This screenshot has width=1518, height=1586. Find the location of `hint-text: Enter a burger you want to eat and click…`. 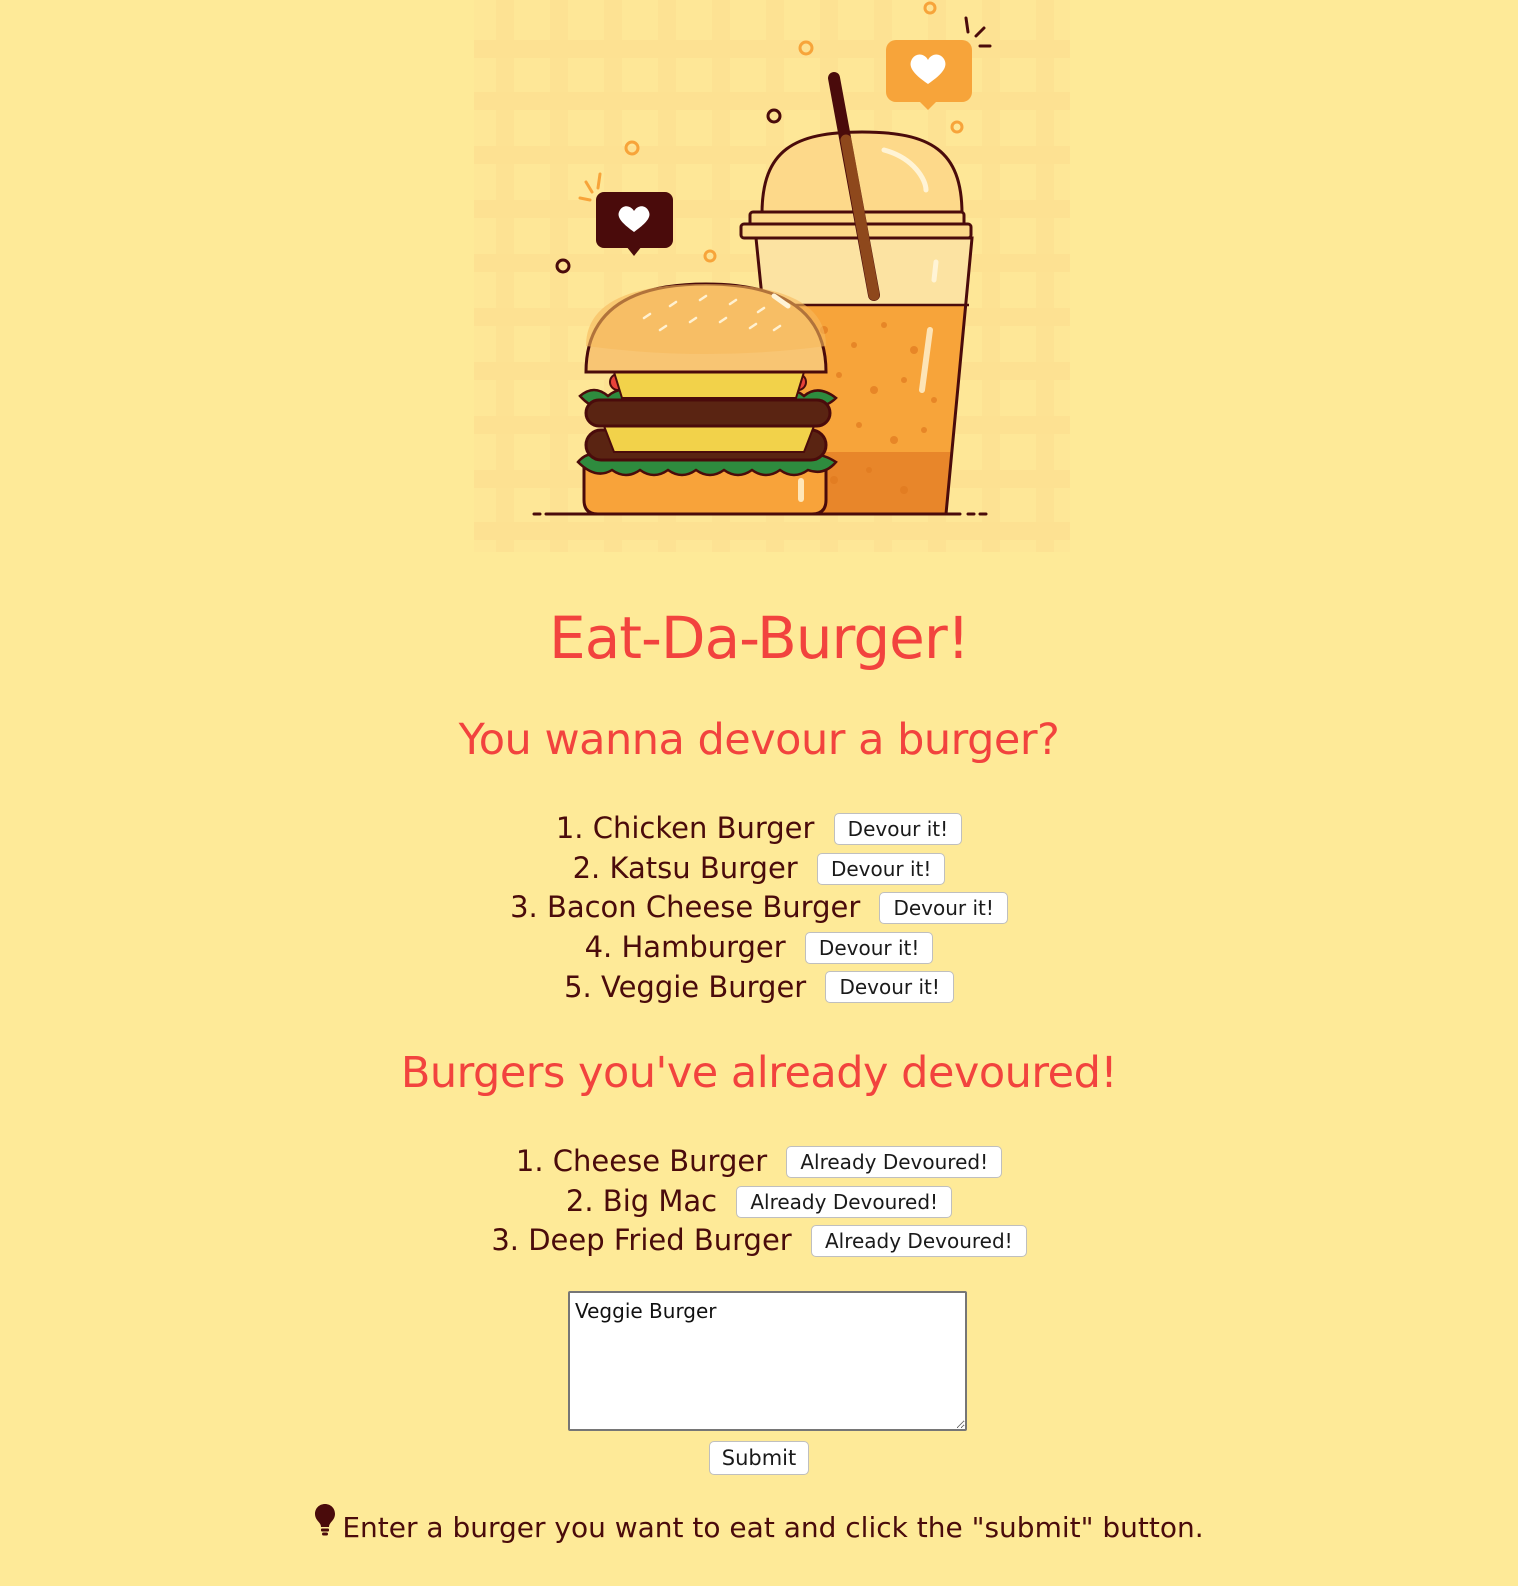

hint-text: Enter a burger you want to eat and click… is located at coordinates (773, 1527).